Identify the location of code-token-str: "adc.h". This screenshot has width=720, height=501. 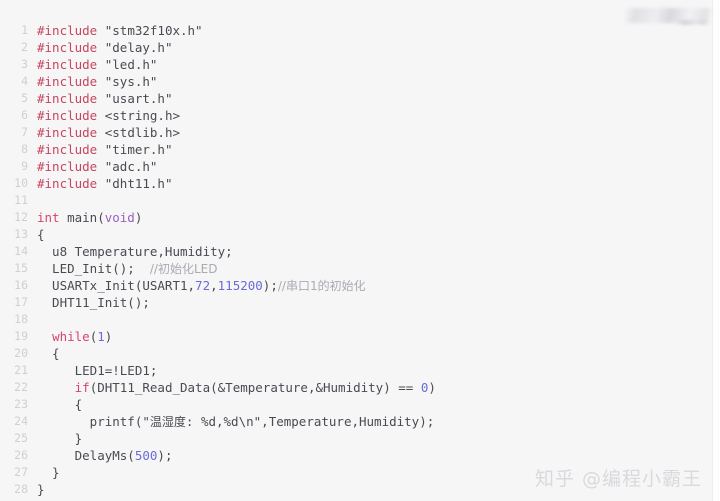
(131, 166).